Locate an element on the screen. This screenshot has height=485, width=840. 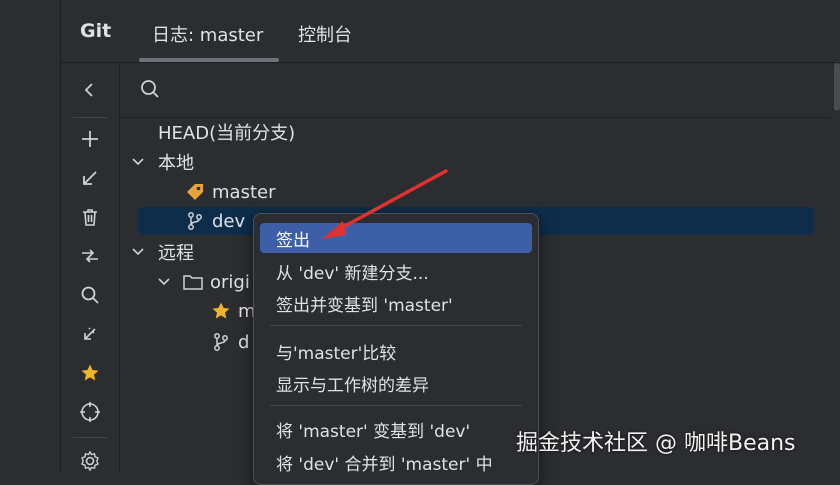
delete-button is located at coordinates (90, 217).